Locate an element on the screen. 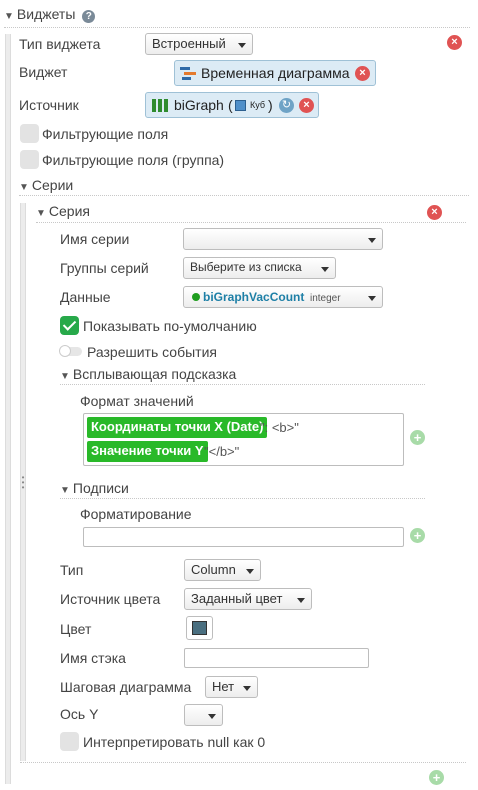 The image size is (478, 790). formatting-label: Форматирование is located at coordinates (136, 514).